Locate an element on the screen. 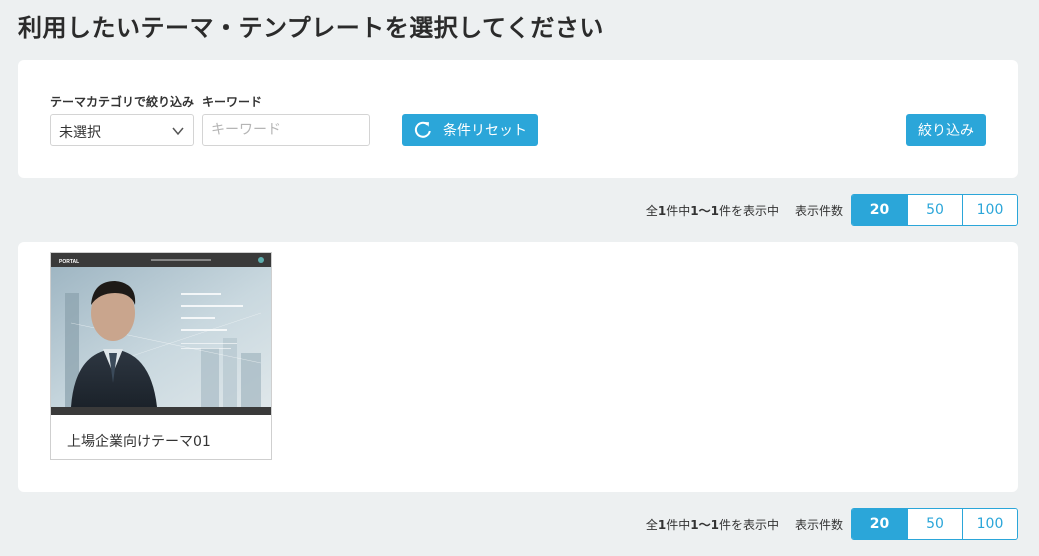  pagination-top: 全1件中1〜1件を表示中 表示件数 20 50 100 is located at coordinates (832, 210).